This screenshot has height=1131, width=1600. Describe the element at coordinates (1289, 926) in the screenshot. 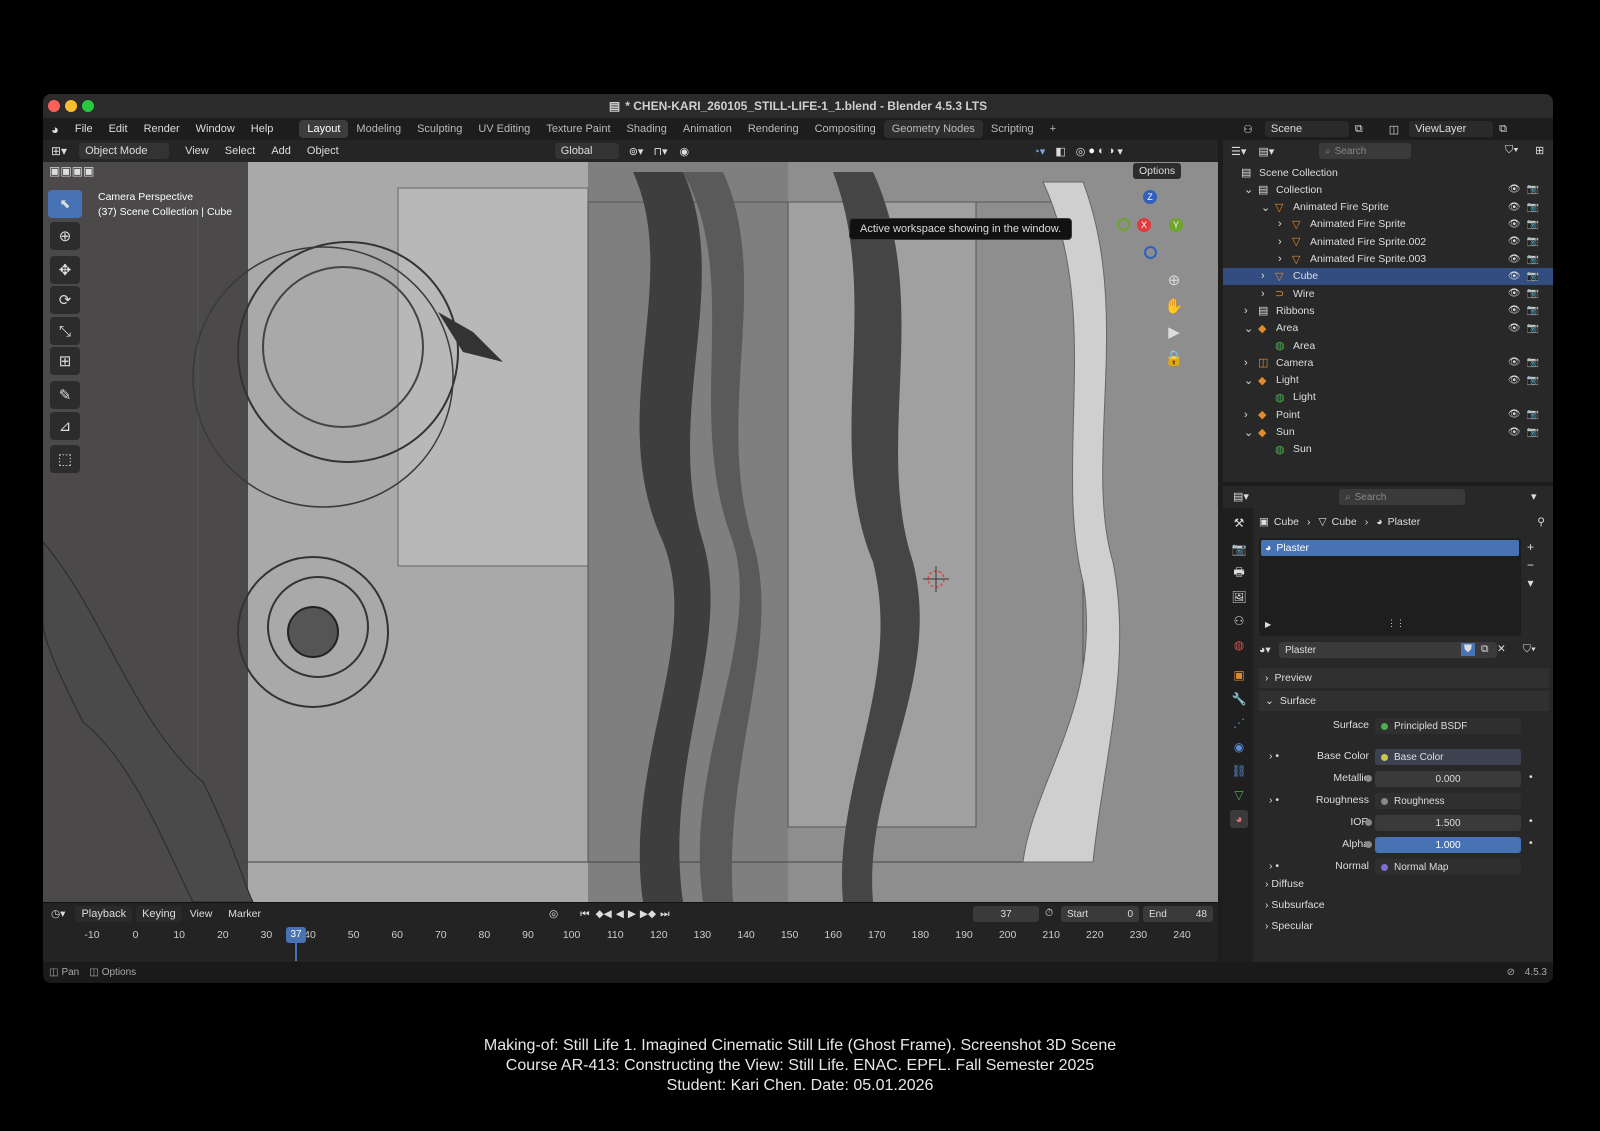

I see `subpanel-header: › Specular` at that location.